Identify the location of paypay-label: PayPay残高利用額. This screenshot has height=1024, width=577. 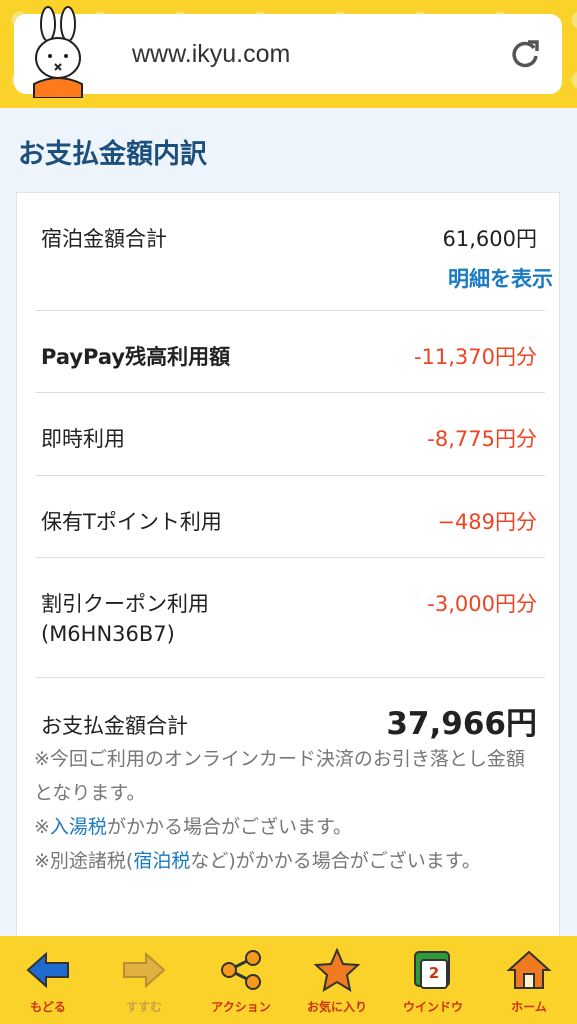
(136, 357).